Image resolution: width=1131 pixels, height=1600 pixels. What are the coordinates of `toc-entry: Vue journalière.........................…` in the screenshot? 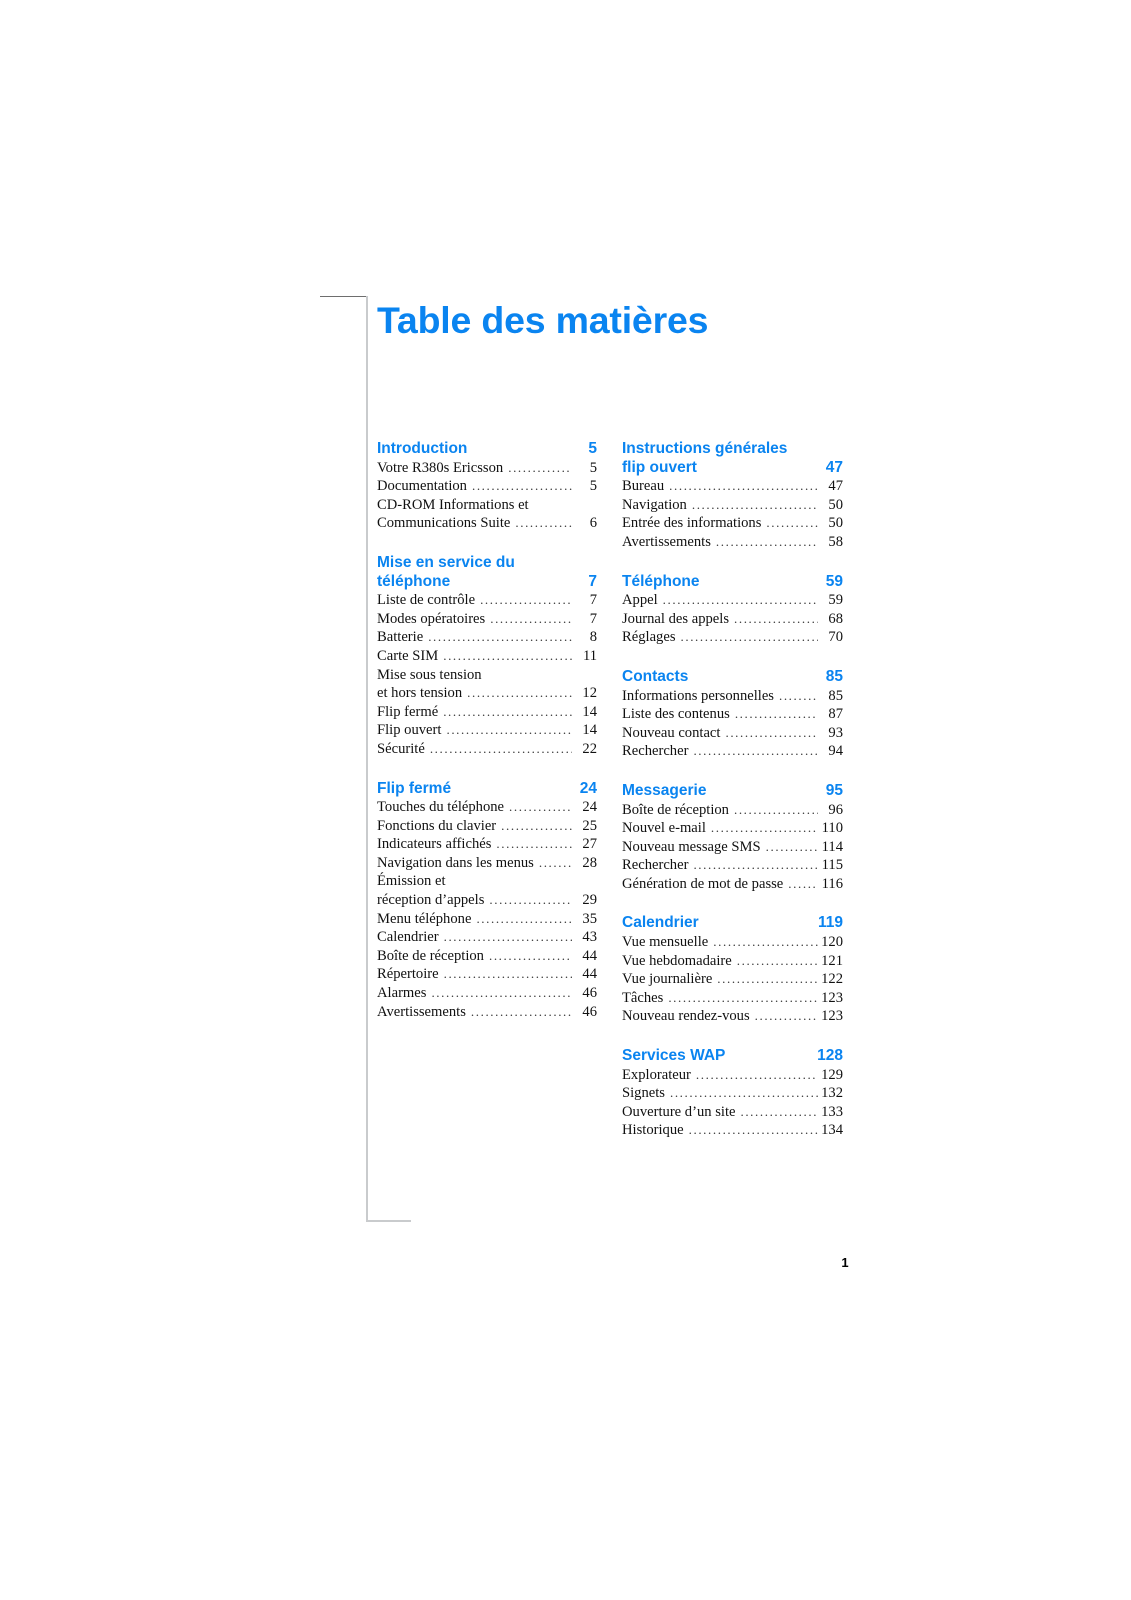 It's located at (732, 979).